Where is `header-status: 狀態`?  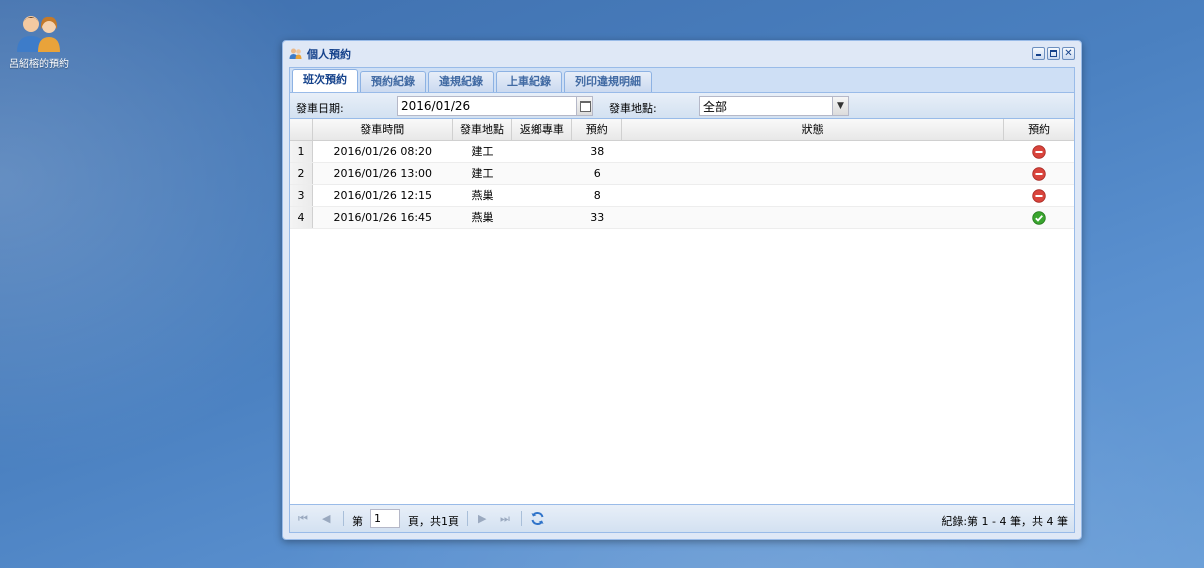 header-status: 狀態 is located at coordinates (813, 129).